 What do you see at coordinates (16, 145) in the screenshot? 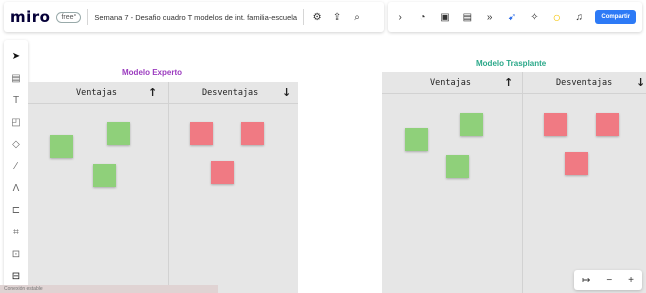
I see `shapes-icon: ◇` at bounding box center [16, 145].